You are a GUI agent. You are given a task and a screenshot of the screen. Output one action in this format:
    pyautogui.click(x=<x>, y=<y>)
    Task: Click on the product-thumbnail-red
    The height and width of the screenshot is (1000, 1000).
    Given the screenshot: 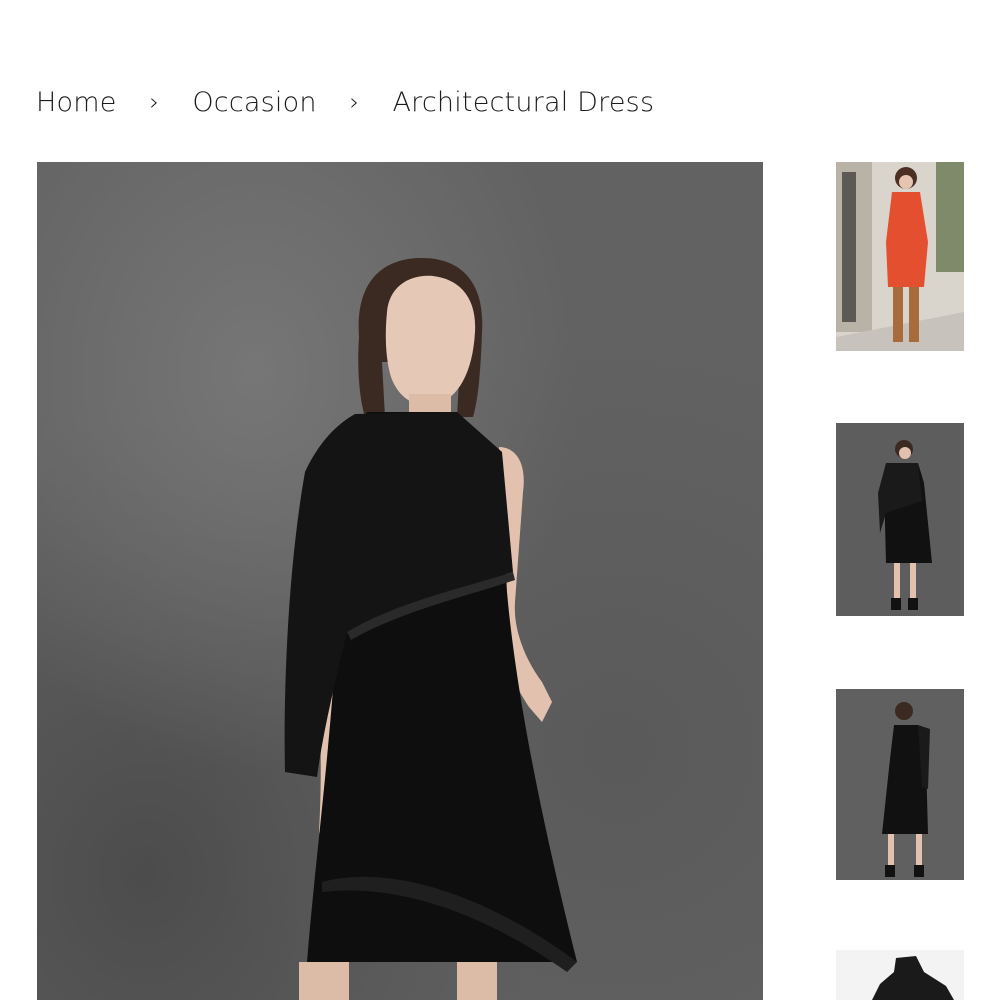 What is the action you would take?
    pyautogui.click(x=900, y=256)
    